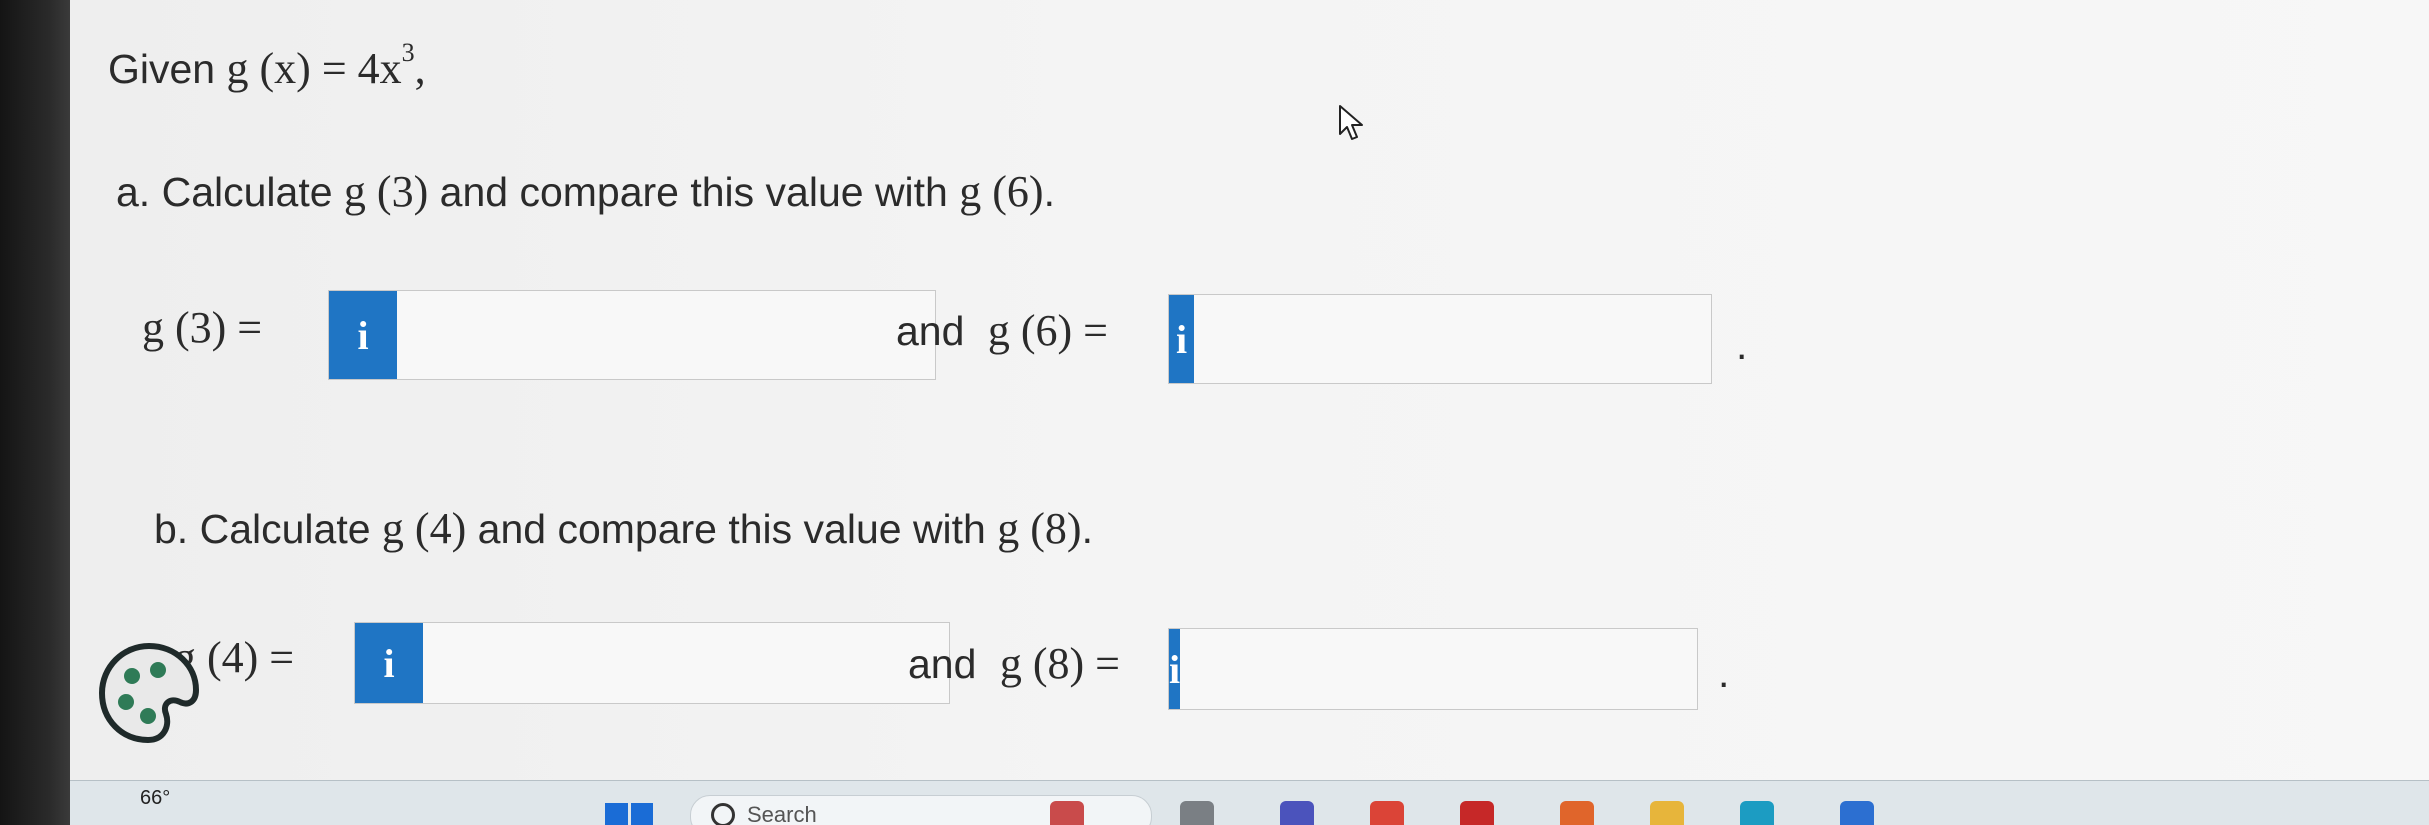 The image size is (2429, 825). I want to click on part-b-trailing-period: ., so click(1724, 673).